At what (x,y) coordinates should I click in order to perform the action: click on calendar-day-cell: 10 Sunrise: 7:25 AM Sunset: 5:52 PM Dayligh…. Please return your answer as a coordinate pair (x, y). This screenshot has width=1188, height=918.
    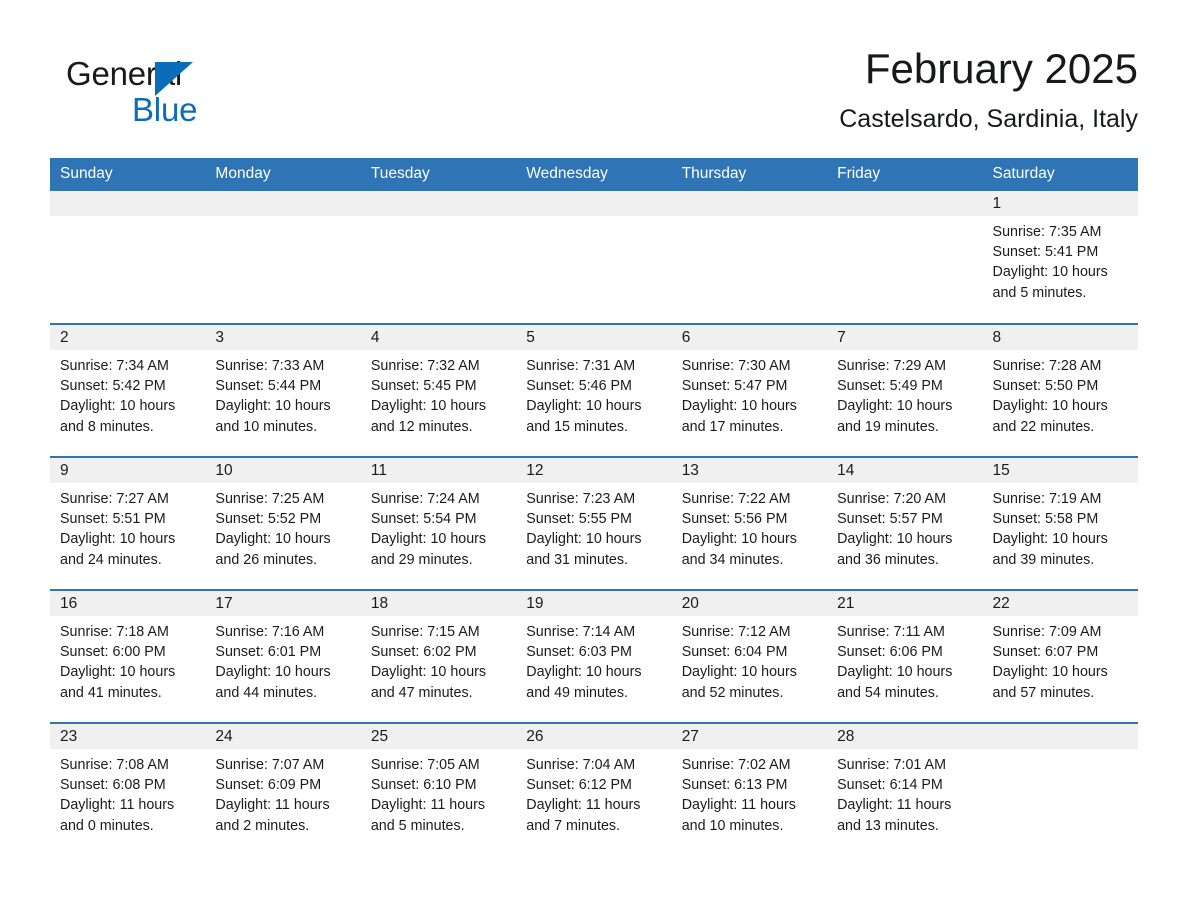
    Looking at the image, I should click on (283, 523).